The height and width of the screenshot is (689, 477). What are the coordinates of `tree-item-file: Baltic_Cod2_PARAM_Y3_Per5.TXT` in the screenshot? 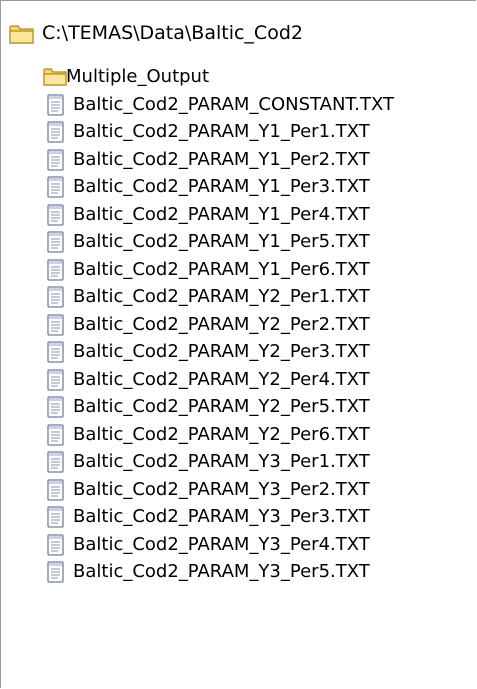 It's located at (238, 572).